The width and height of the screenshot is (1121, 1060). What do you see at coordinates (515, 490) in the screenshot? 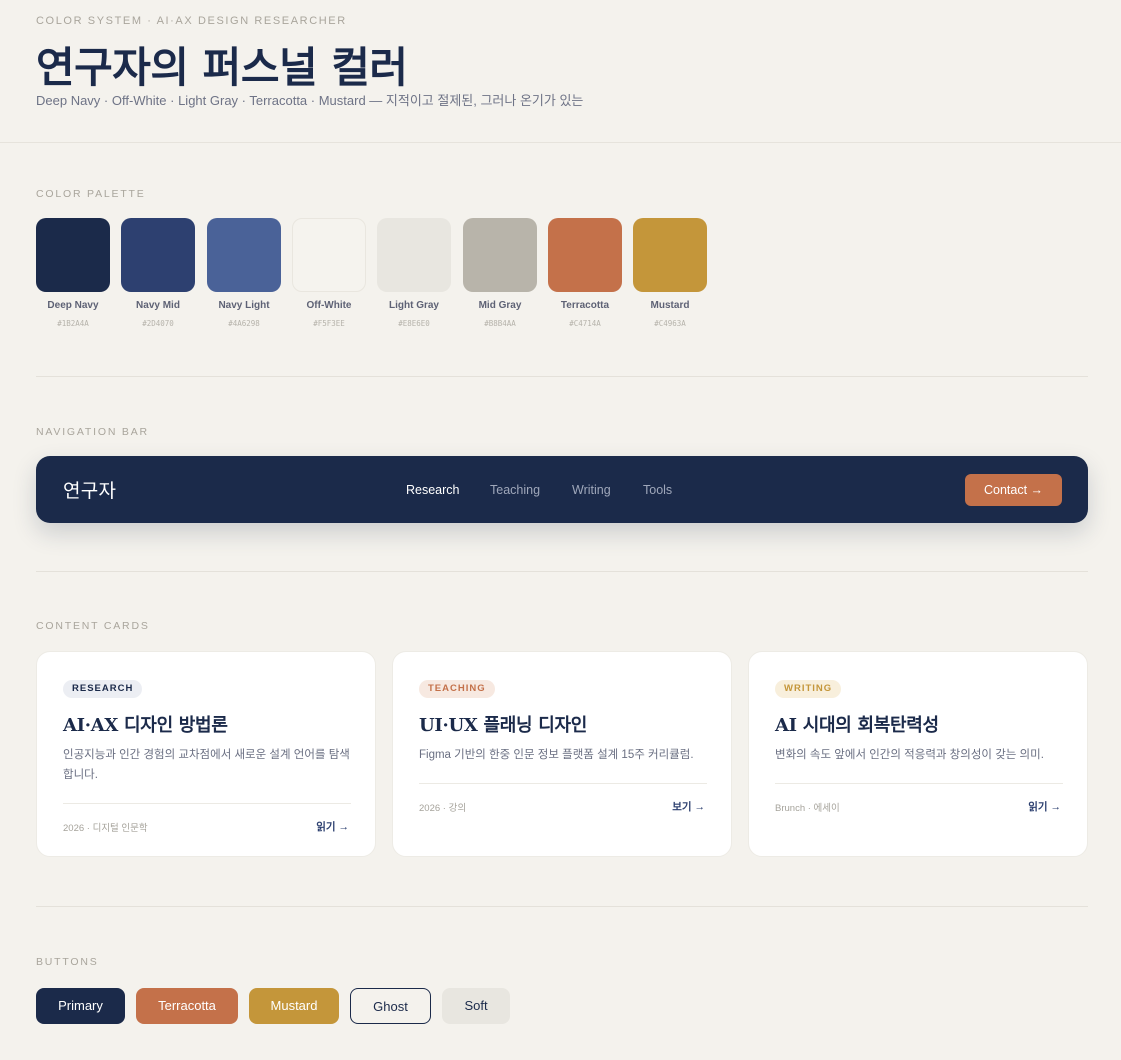
I see `nav-link-teaching: Teaching` at bounding box center [515, 490].